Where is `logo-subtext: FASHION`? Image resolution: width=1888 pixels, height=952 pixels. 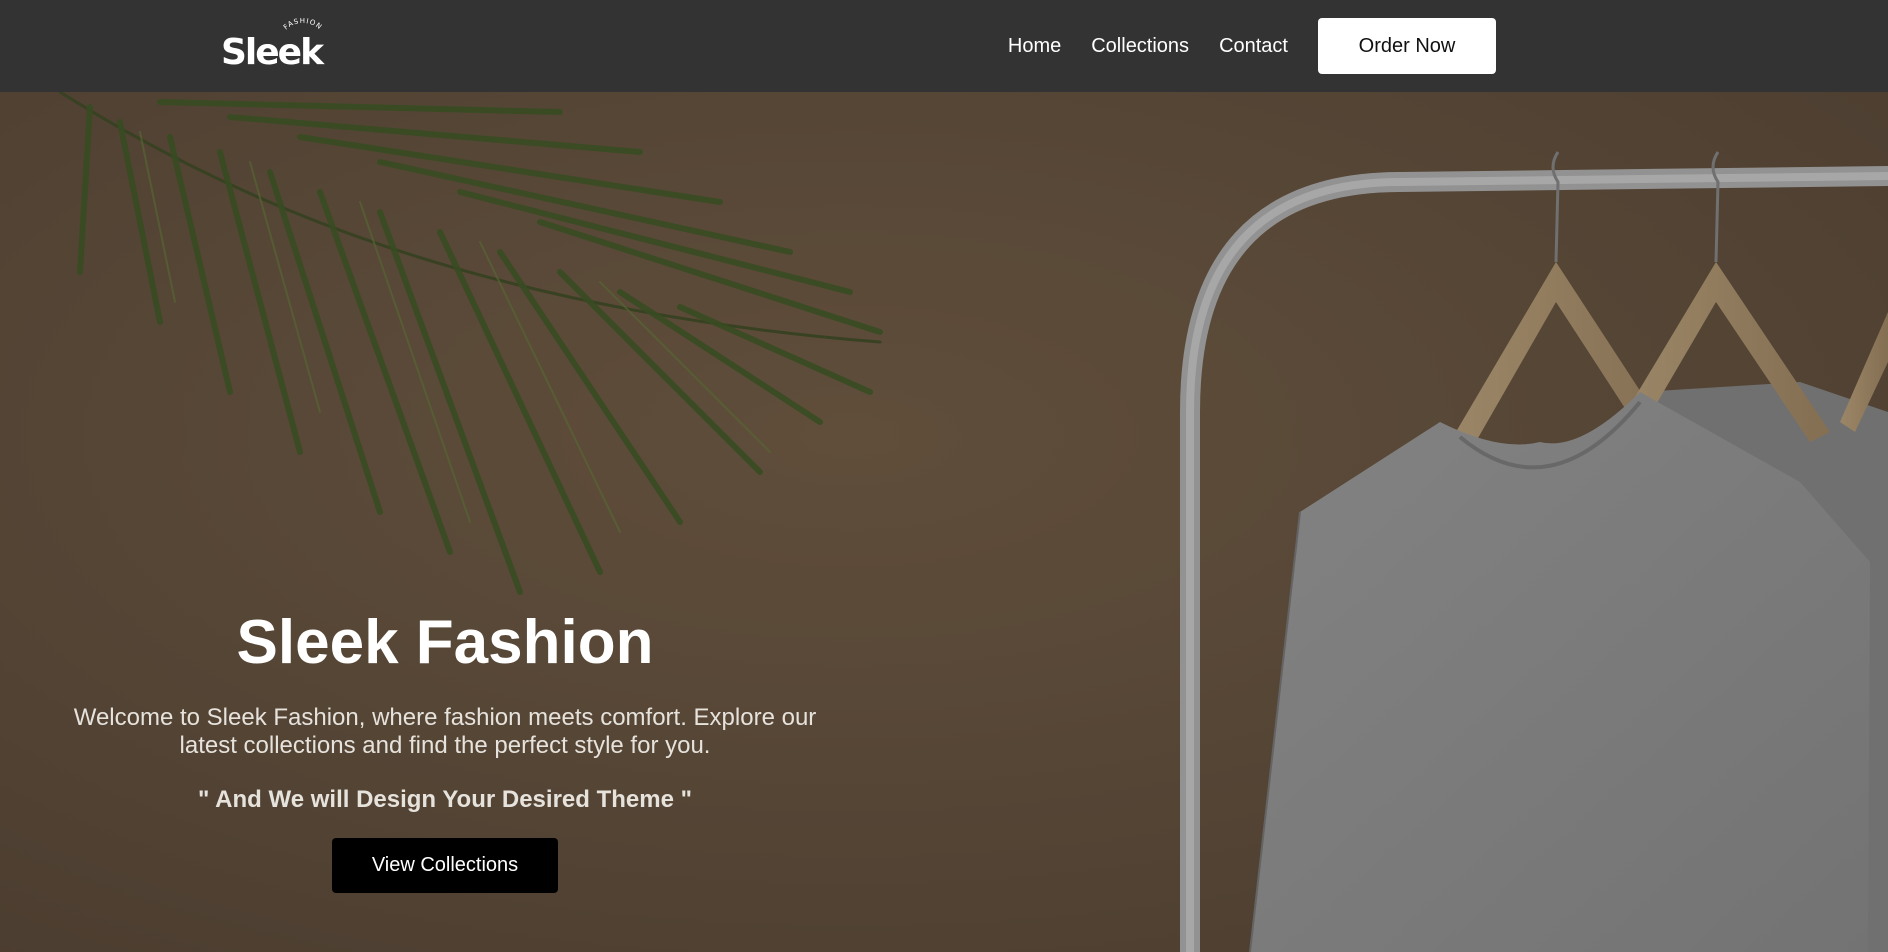
logo-subtext: FASHION is located at coordinates (302, 25).